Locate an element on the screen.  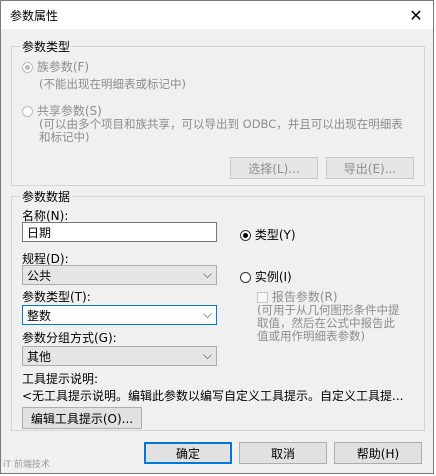
type-radio: 类型(Y) is located at coordinates (268, 234).